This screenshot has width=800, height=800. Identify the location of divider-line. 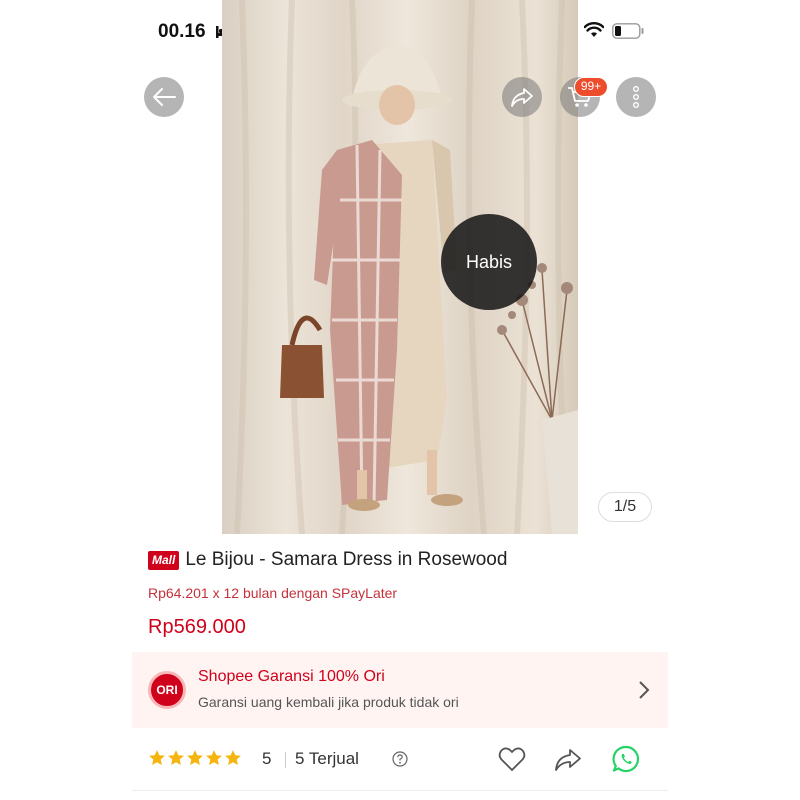
(400, 790).